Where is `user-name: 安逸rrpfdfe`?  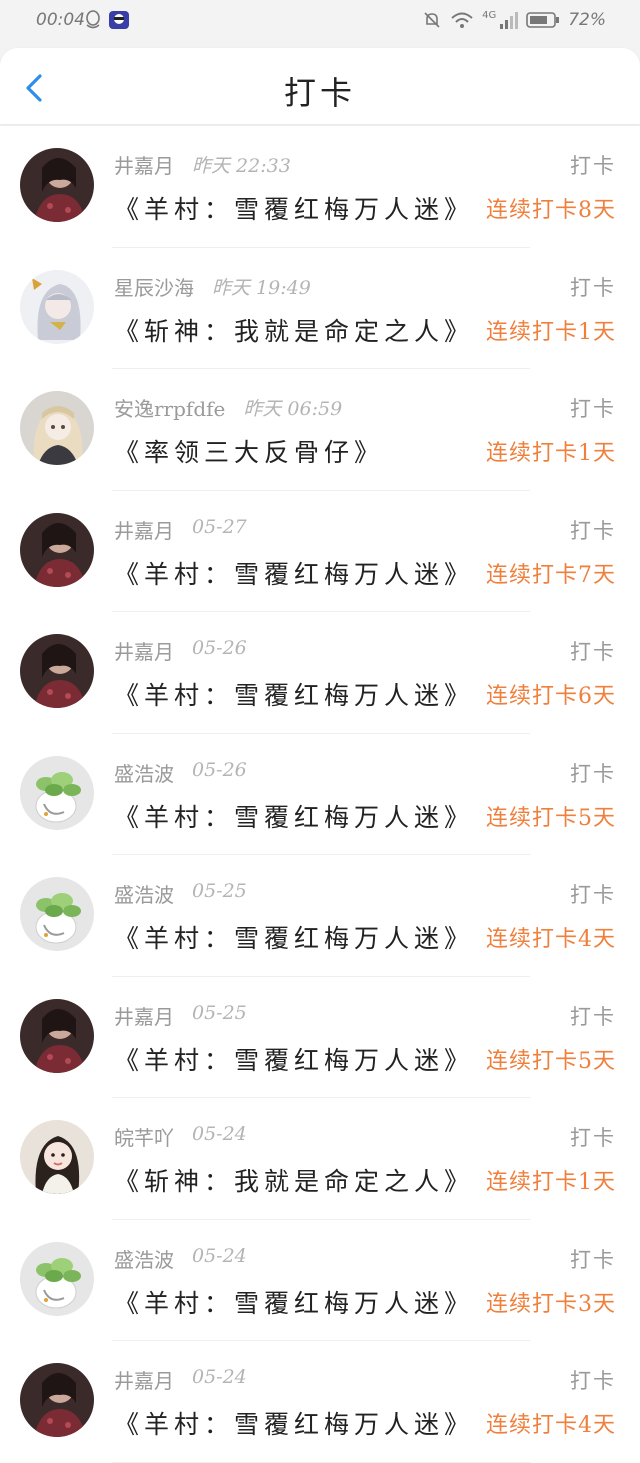
user-name: 安逸rrpfdfe is located at coordinates (169, 407).